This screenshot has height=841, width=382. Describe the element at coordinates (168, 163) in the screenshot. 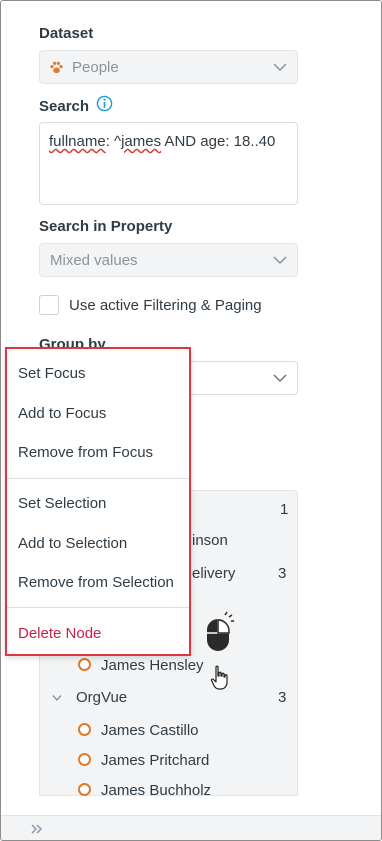

I see `search-textarea: fullname: ^james AND age: 18..40` at that location.